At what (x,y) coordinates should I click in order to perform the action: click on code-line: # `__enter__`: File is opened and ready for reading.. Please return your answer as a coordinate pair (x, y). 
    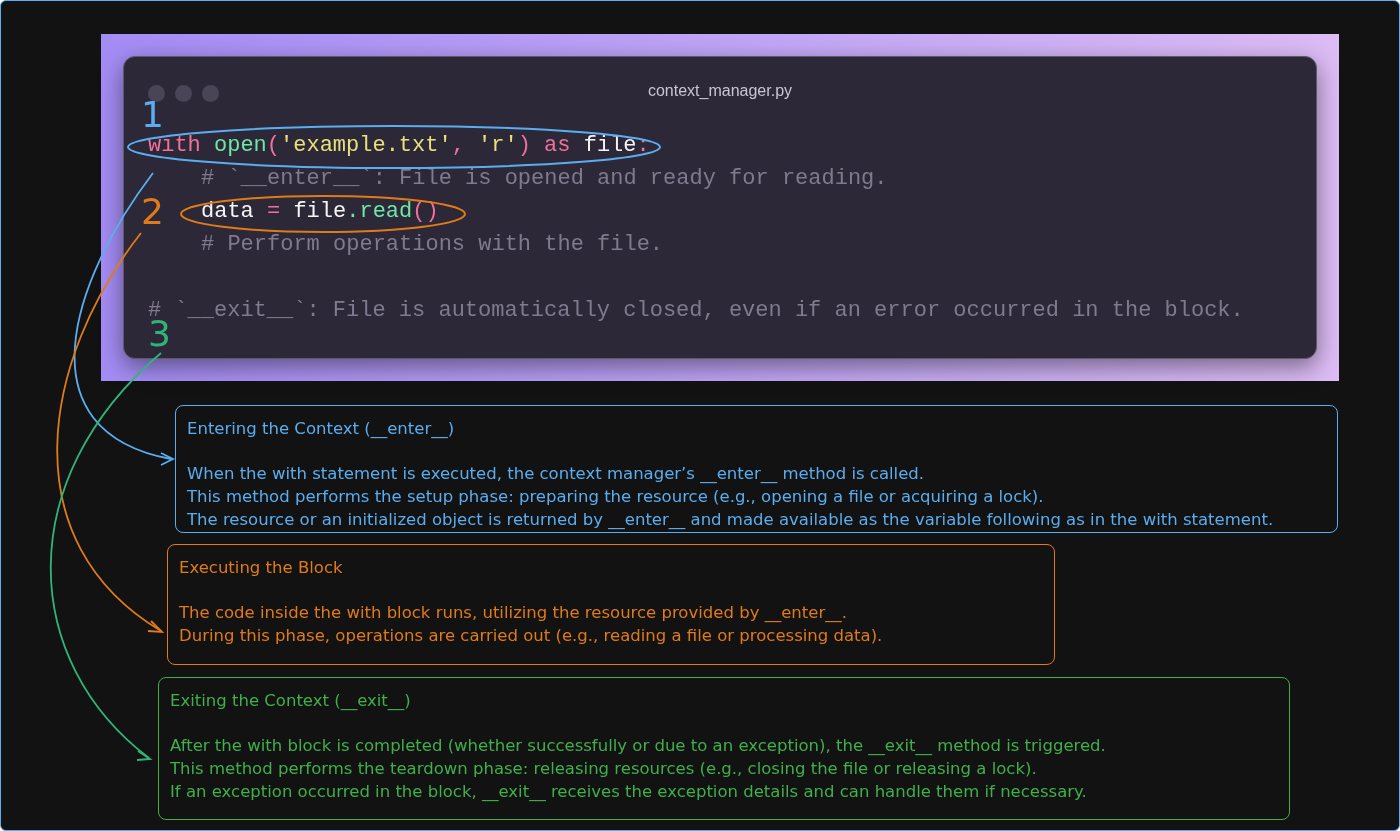
    Looking at the image, I should click on (544, 179).